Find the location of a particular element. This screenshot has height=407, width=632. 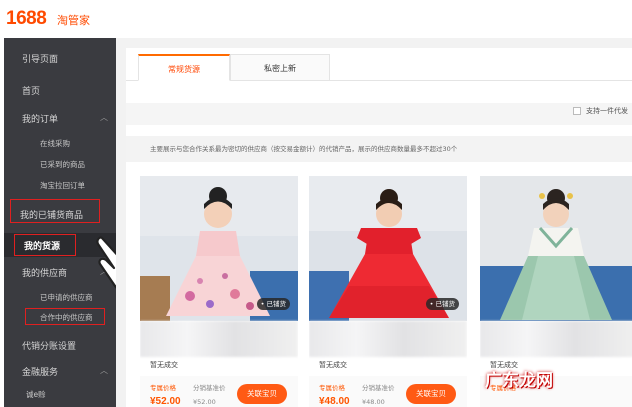

exclusive-price: ¥48.00 is located at coordinates (334, 401).